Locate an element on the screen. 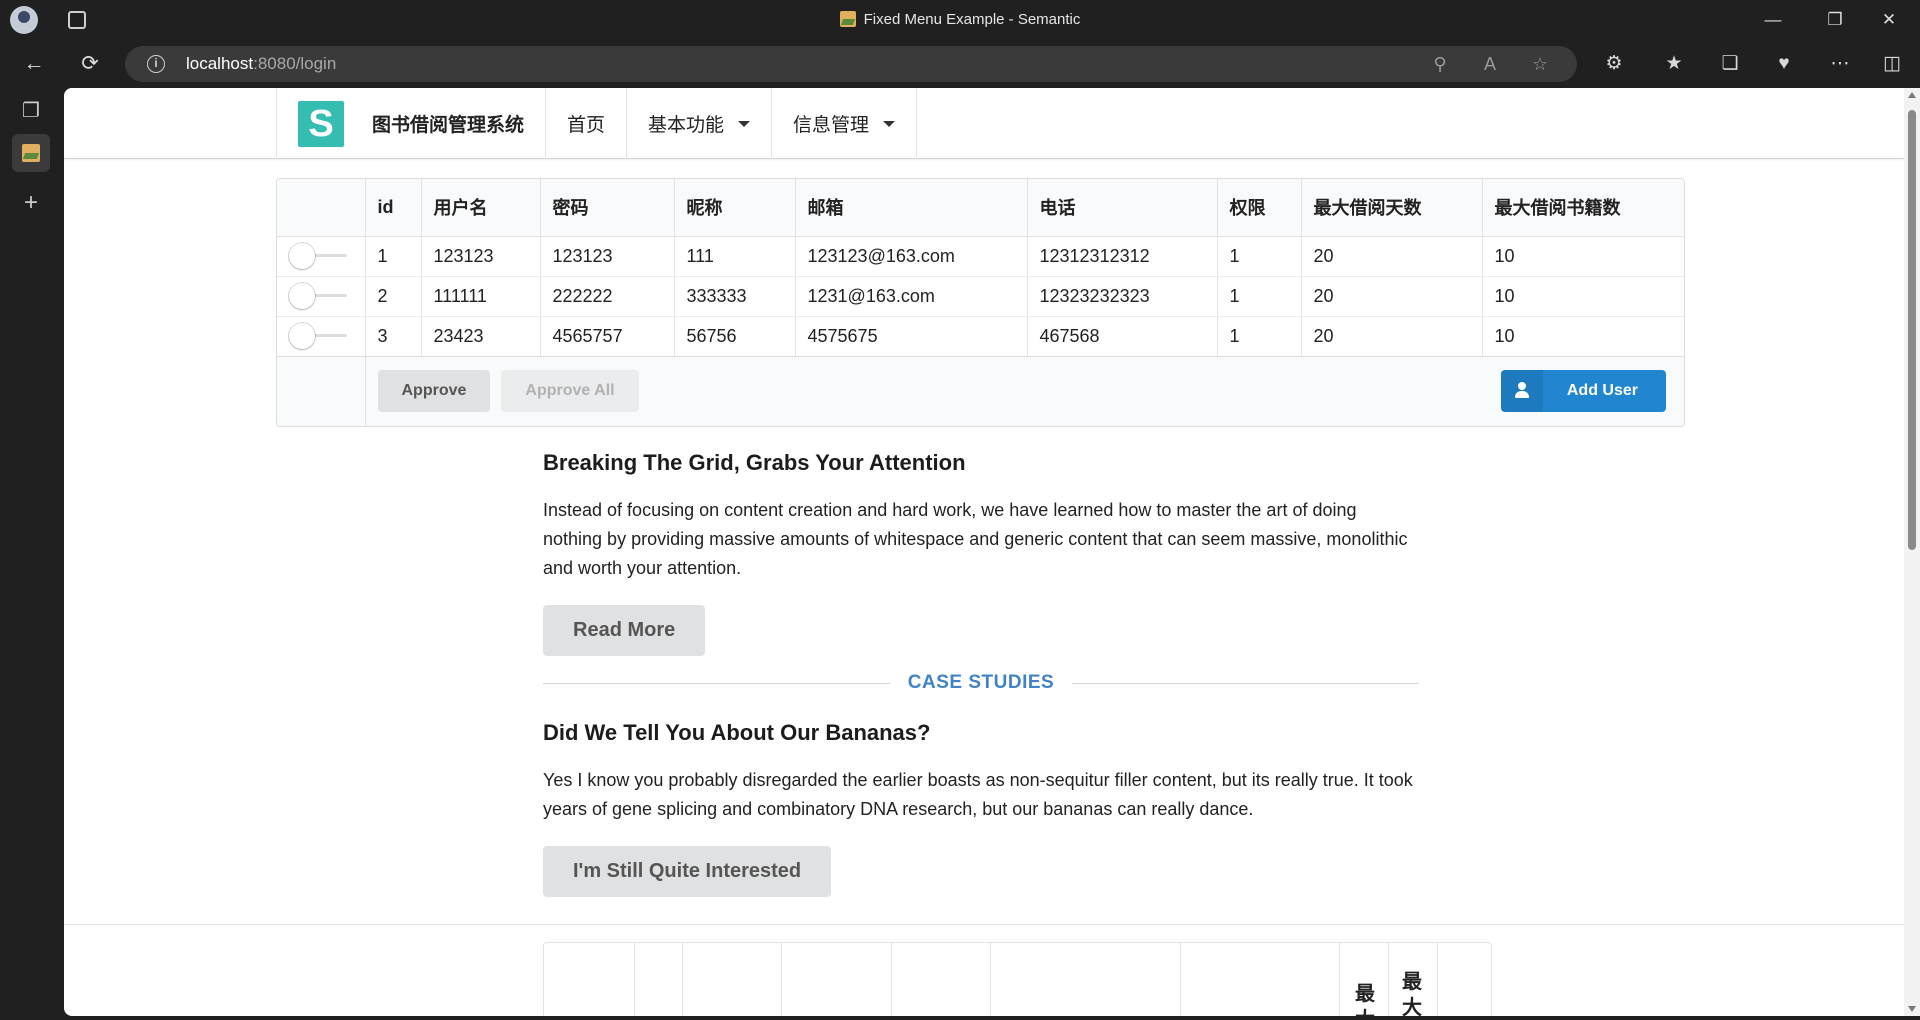 The height and width of the screenshot is (1020, 1920). favorite-star-icon: ☆ is located at coordinates (1540, 64).